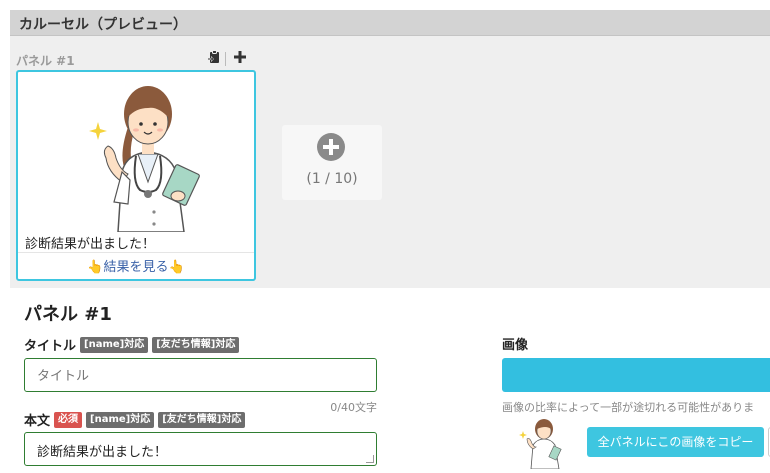  I want to click on title-input, so click(200, 375).